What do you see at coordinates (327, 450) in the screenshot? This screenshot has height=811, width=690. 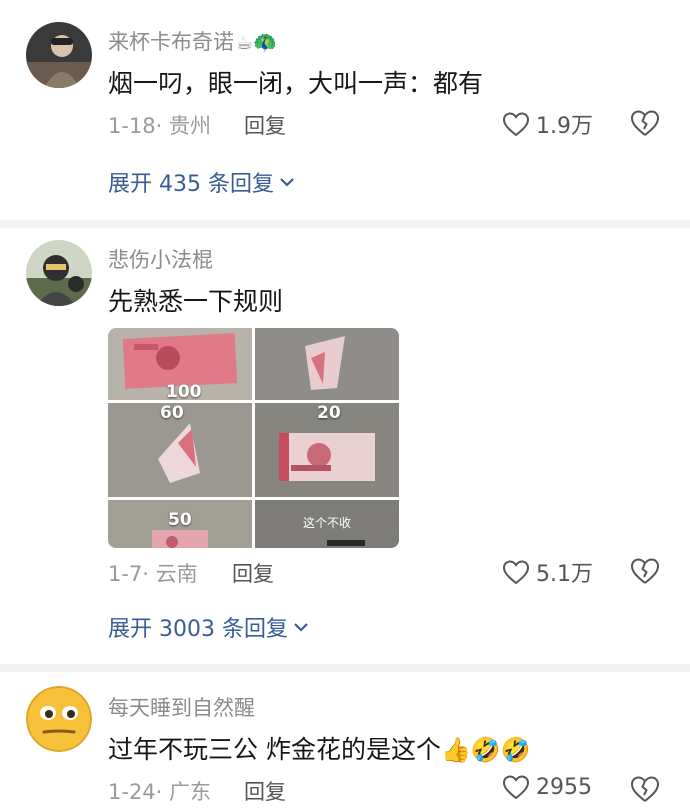 I see `image-folded-20: 20` at bounding box center [327, 450].